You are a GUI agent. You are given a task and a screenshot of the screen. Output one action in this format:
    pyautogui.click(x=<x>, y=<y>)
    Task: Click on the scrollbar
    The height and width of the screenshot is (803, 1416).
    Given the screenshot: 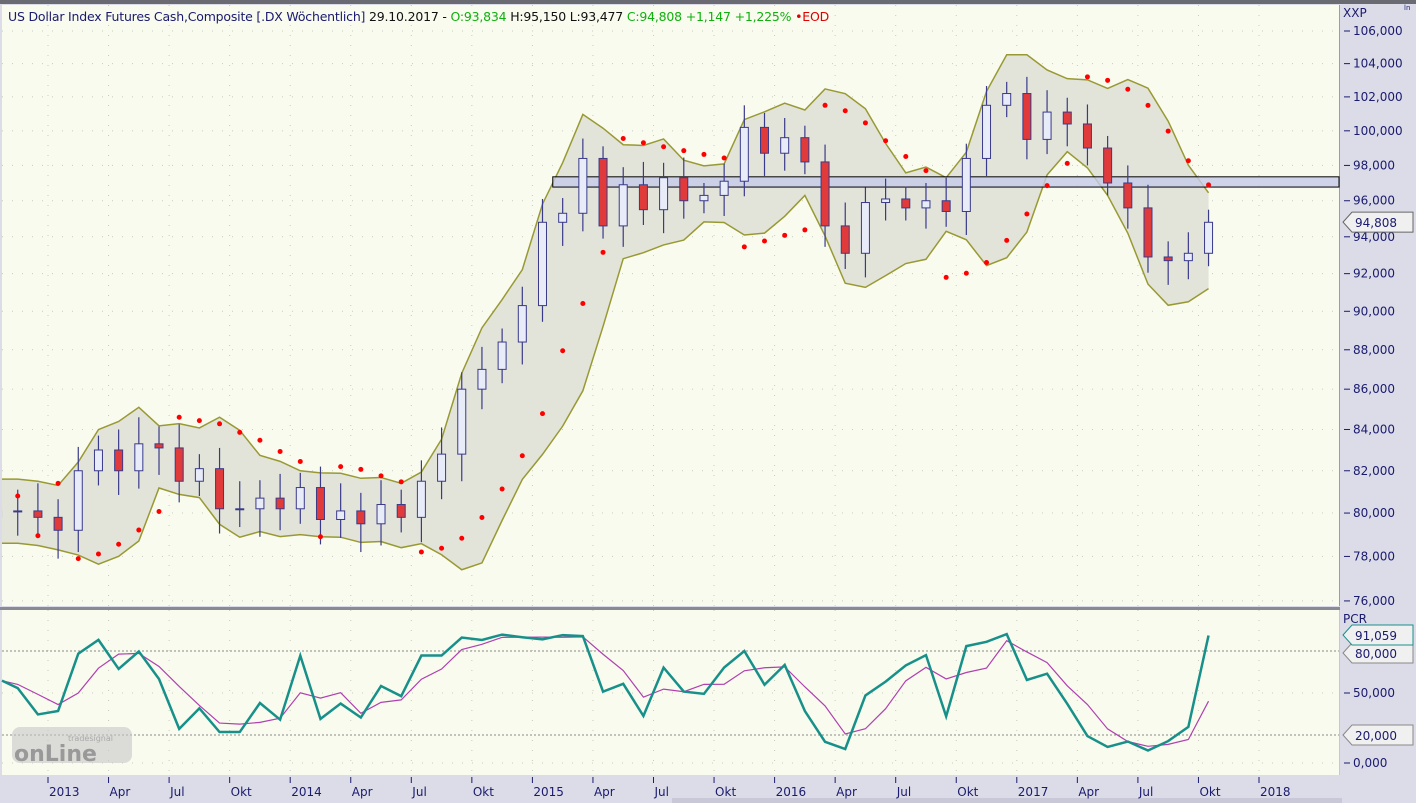 What is the action you would take?
    pyautogui.click(x=1007, y=800)
    